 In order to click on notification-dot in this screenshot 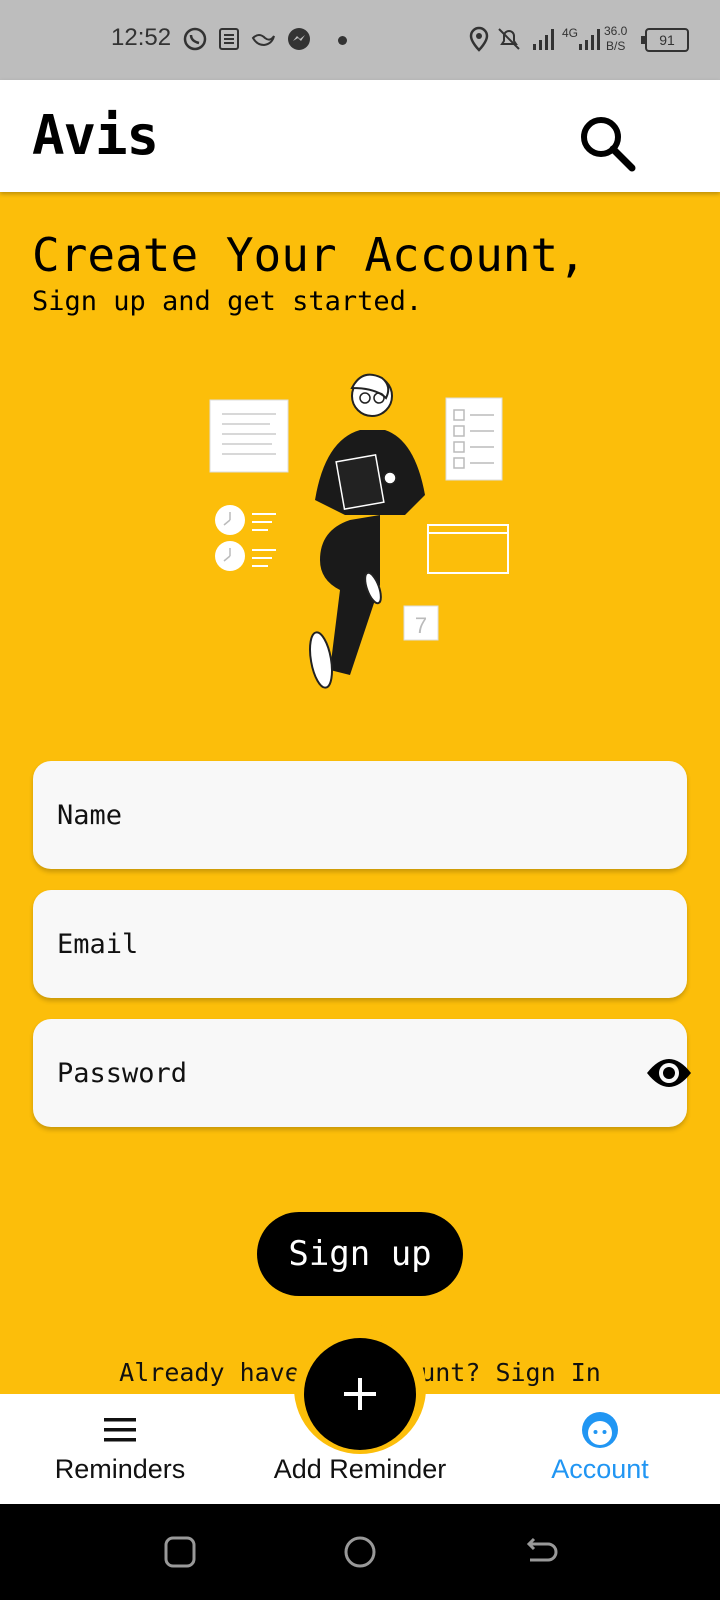, I will do `click(342, 40)`.